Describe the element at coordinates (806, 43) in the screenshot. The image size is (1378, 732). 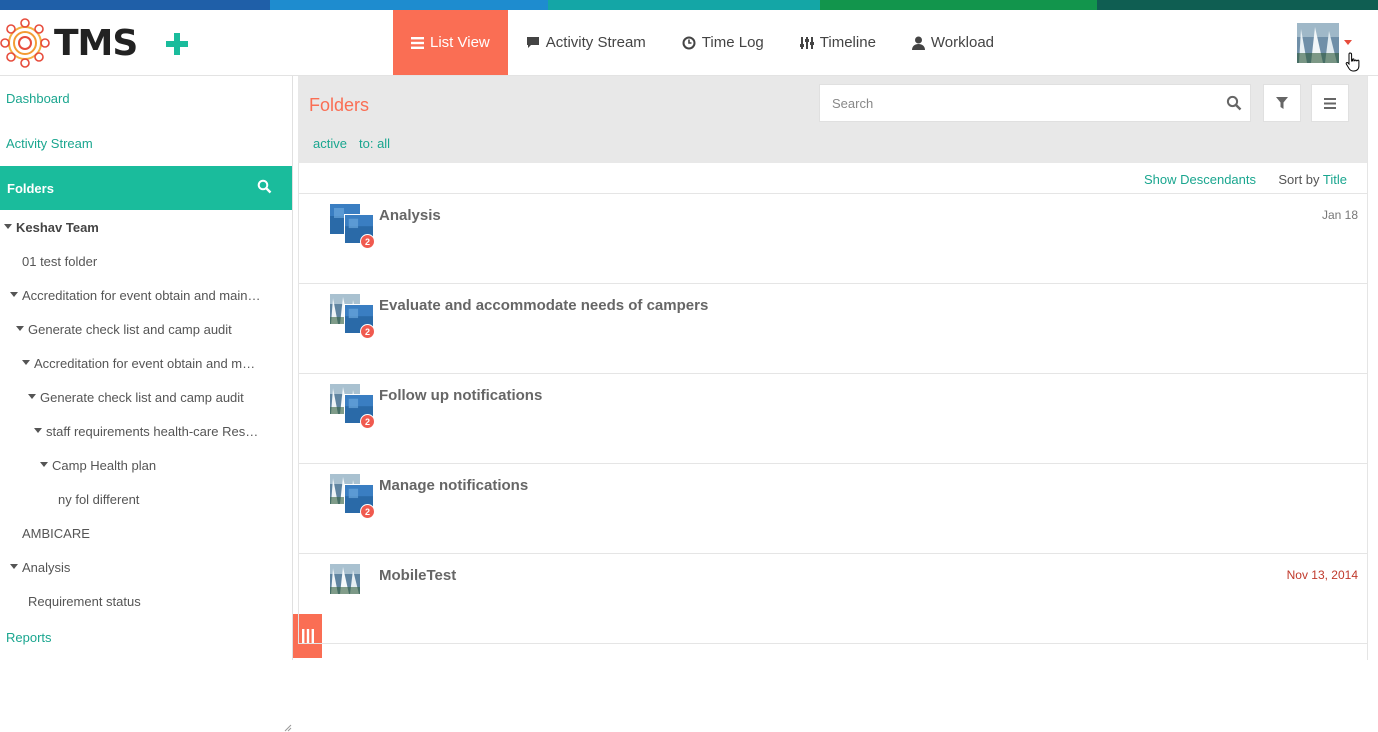
I see `sliders-icon` at that location.